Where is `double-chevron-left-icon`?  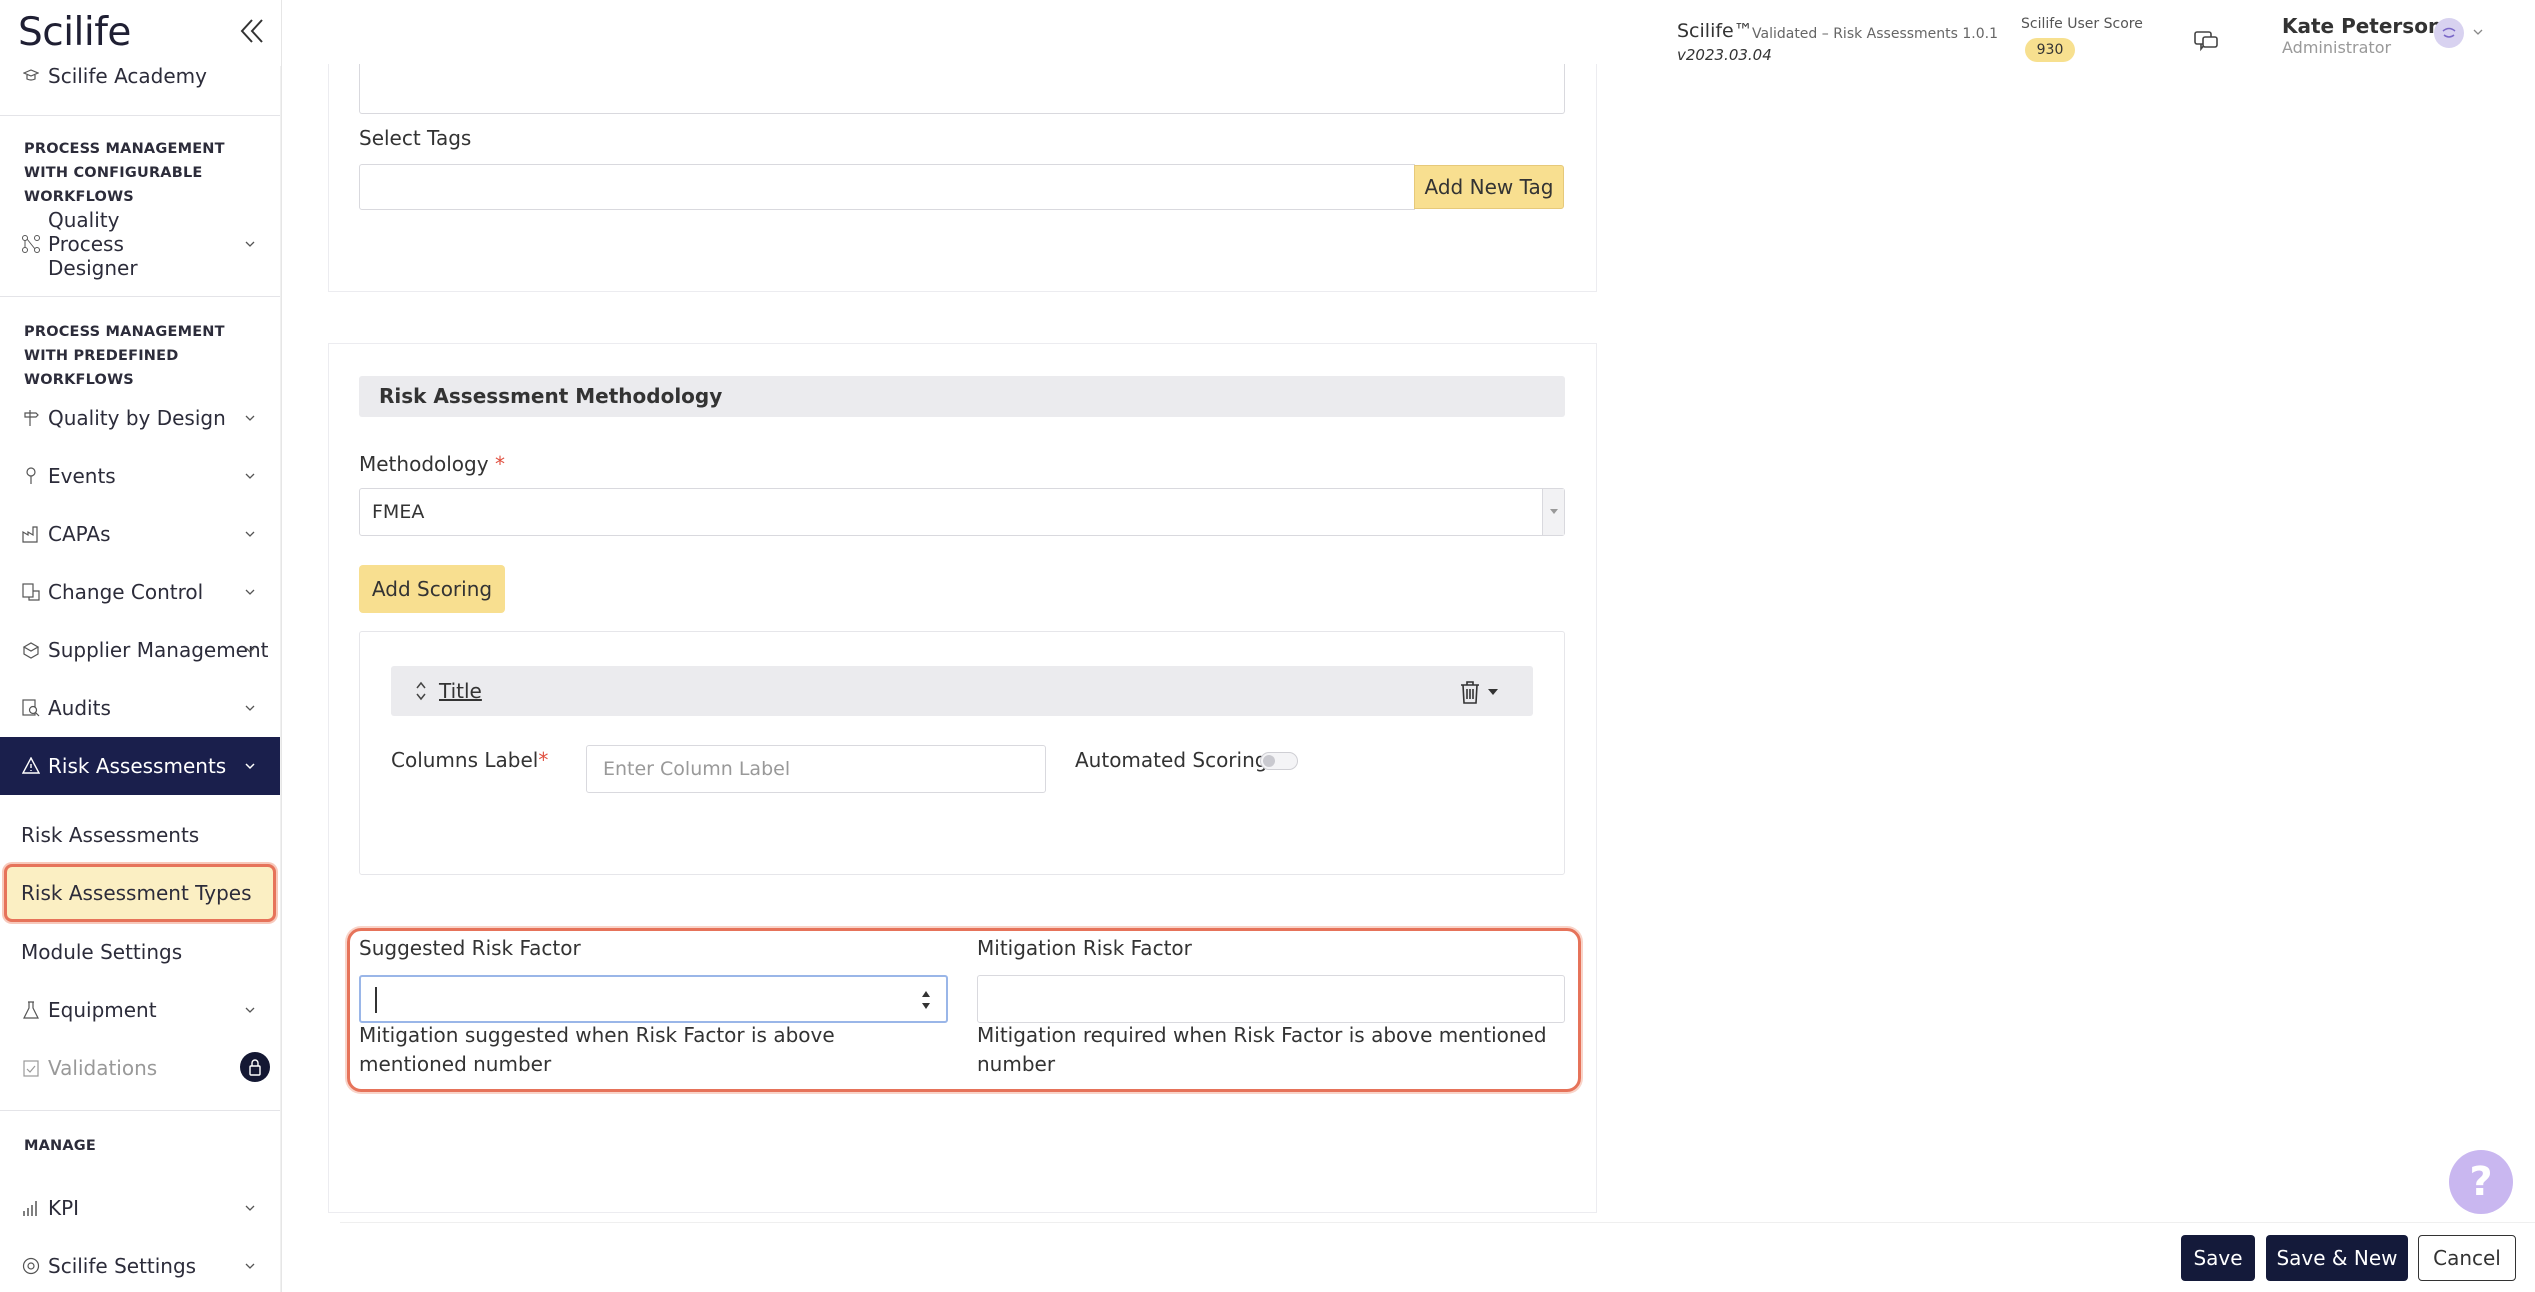
double-chevron-left-icon is located at coordinates (251, 31).